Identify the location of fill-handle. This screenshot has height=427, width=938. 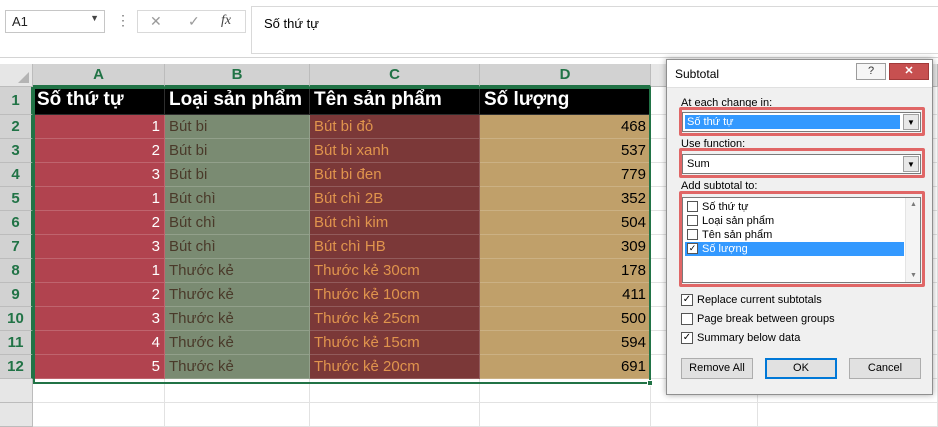
(650, 383).